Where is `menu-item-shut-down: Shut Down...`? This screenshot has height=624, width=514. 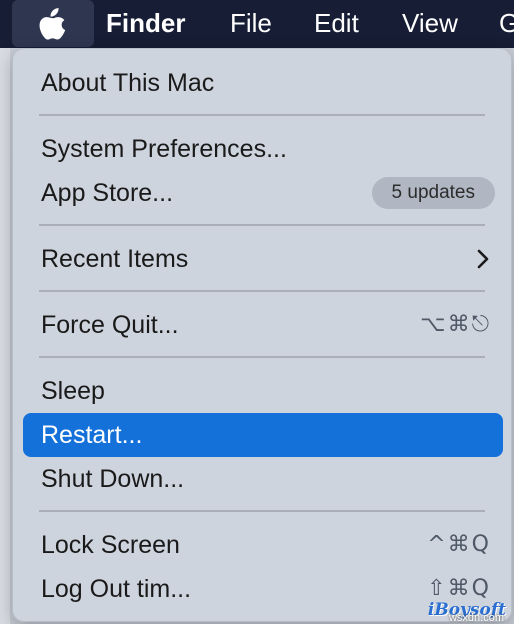 menu-item-shut-down: Shut Down... is located at coordinates (263, 479).